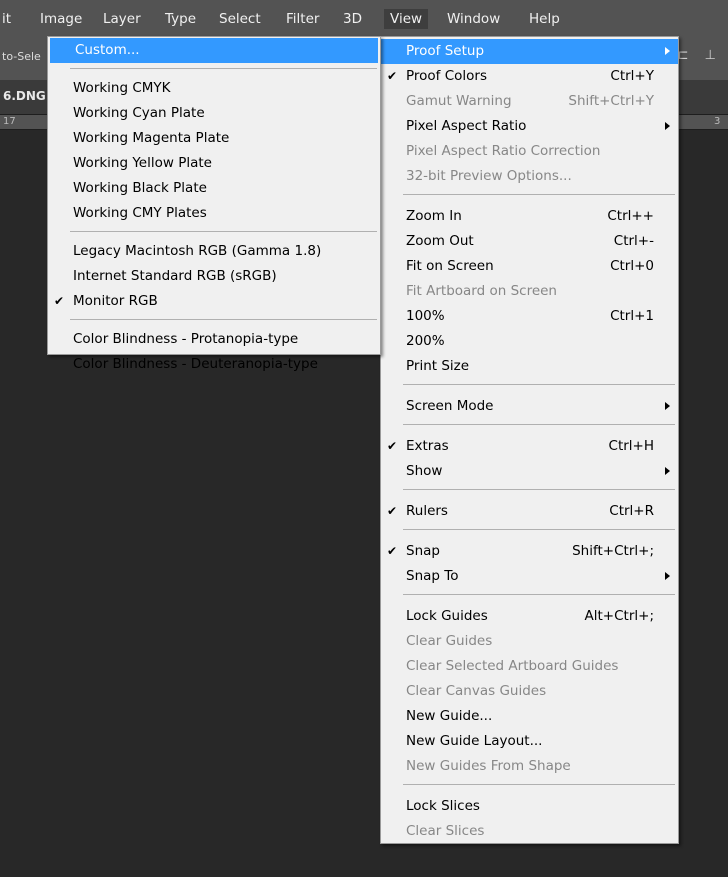 The width and height of the screenshot is (728, 877). What do you see at coordinates (529, 241) in the screenshot?
I see `menu-item-zoom-out: Zoom Out Ctrl+-` at bounding box center [529, 241].